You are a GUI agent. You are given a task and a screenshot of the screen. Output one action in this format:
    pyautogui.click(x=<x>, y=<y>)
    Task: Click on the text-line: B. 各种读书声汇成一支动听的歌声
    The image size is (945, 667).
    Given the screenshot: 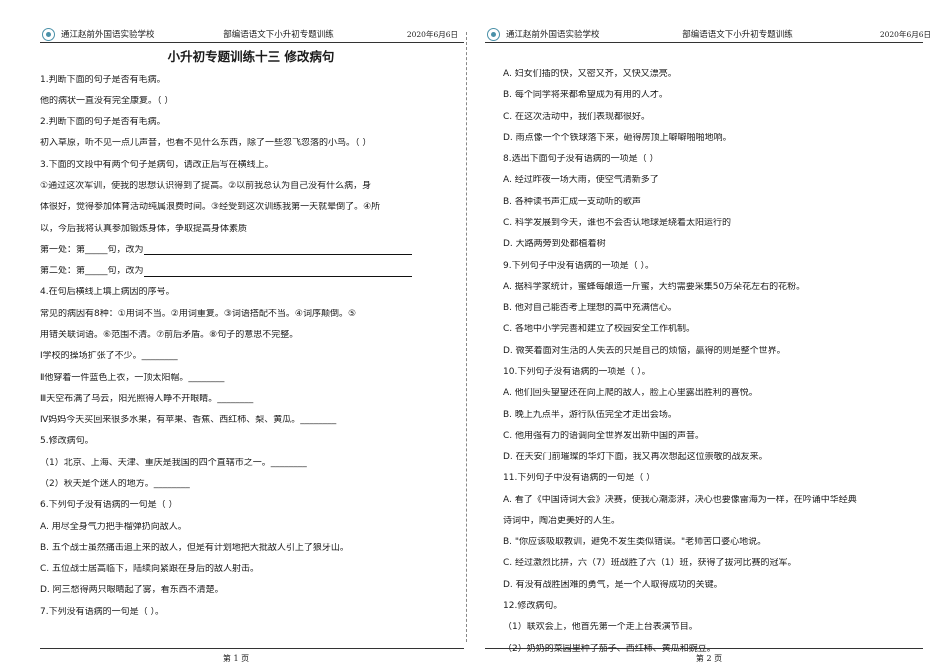 What is the action you would take?
    pyautogui.click(x=716, y=202)
    